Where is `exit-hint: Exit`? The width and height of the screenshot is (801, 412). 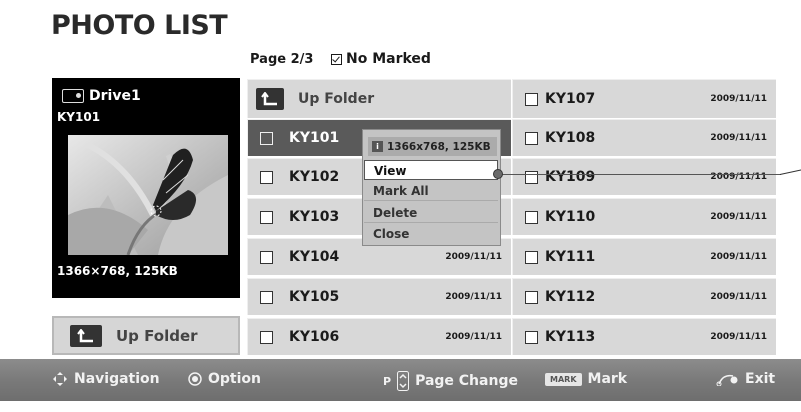 exit-hint: Exit is located at coordinates (745, 379).